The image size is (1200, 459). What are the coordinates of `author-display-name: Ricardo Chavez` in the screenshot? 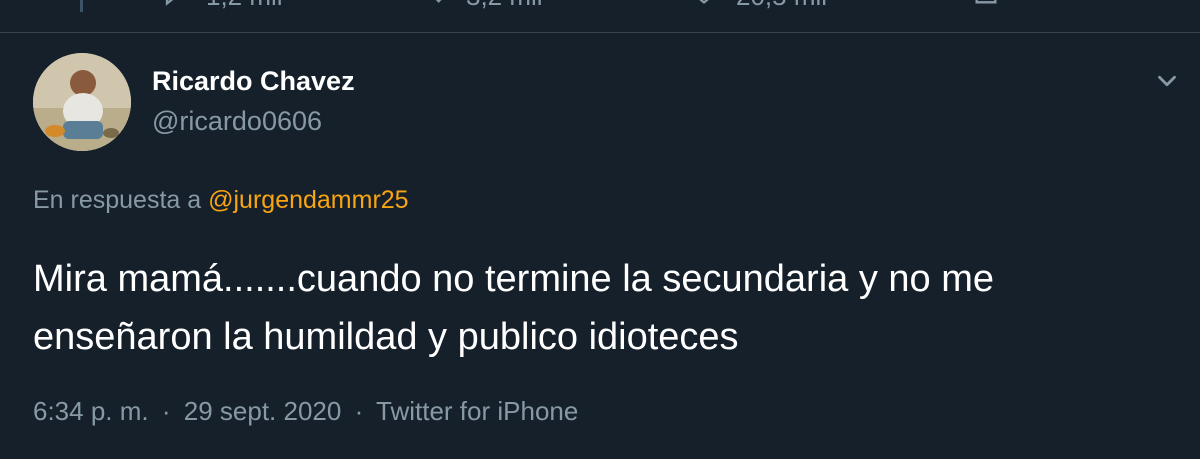 It's located at (253, 81).